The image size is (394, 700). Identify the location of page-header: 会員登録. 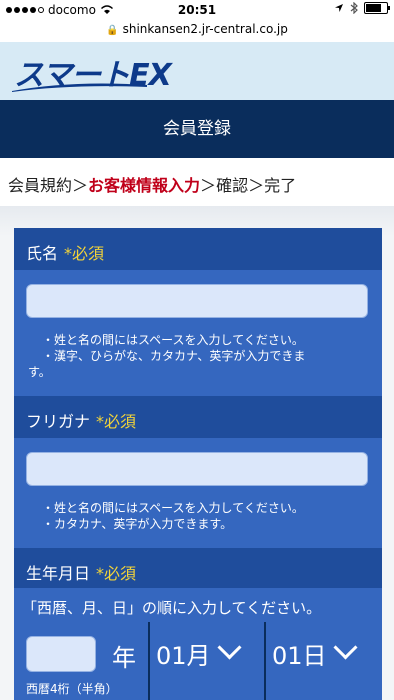
(197, 129).